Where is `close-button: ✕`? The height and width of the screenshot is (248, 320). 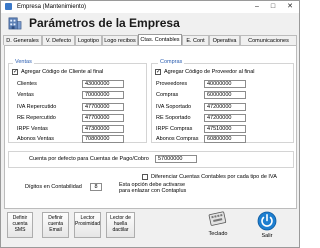 close-button: ✕ is located at coordinates (290, 6).